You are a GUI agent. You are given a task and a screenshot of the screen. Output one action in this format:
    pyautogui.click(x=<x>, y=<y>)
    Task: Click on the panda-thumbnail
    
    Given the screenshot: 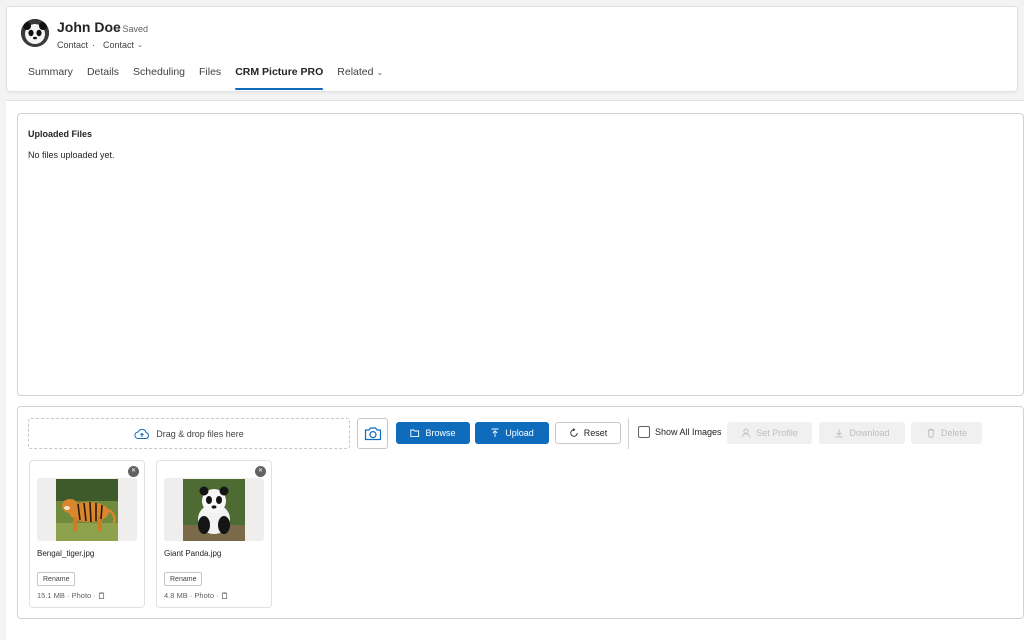 What is the action you would take?
    pyautogui.click(x=214, y=509)
    